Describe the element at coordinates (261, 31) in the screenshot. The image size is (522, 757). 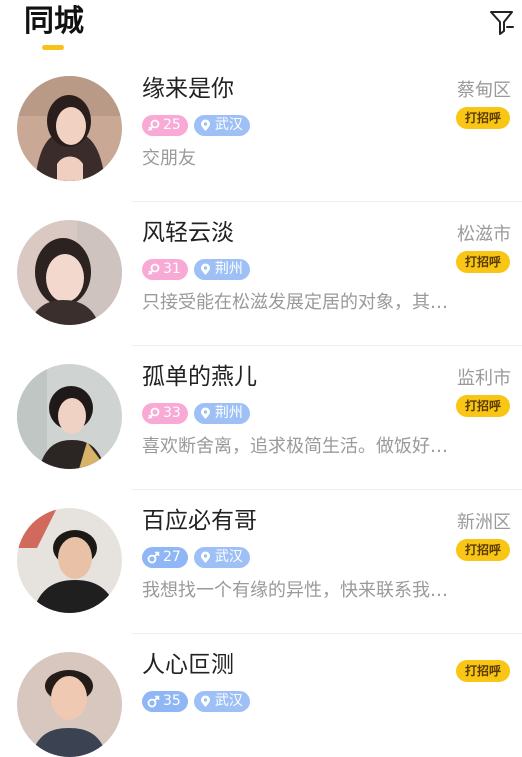
I see `app-header: 同城` at that location.